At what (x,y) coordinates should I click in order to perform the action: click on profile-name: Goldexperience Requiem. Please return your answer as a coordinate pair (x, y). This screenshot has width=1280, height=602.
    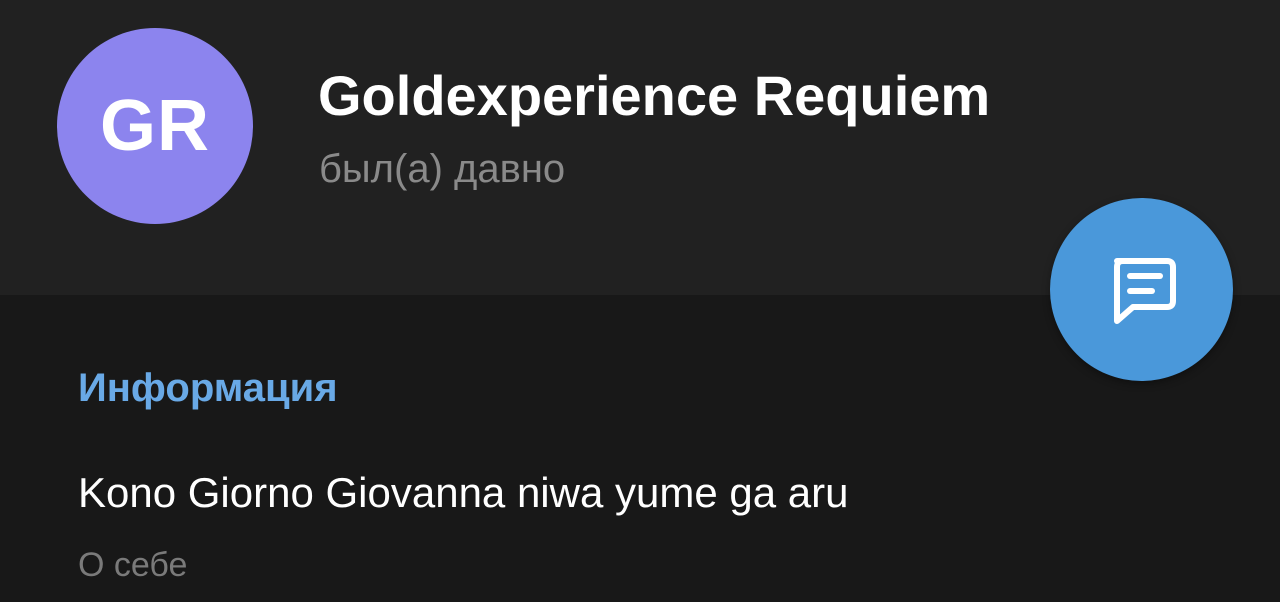
    Looking at the image, I should click on (654, 95).